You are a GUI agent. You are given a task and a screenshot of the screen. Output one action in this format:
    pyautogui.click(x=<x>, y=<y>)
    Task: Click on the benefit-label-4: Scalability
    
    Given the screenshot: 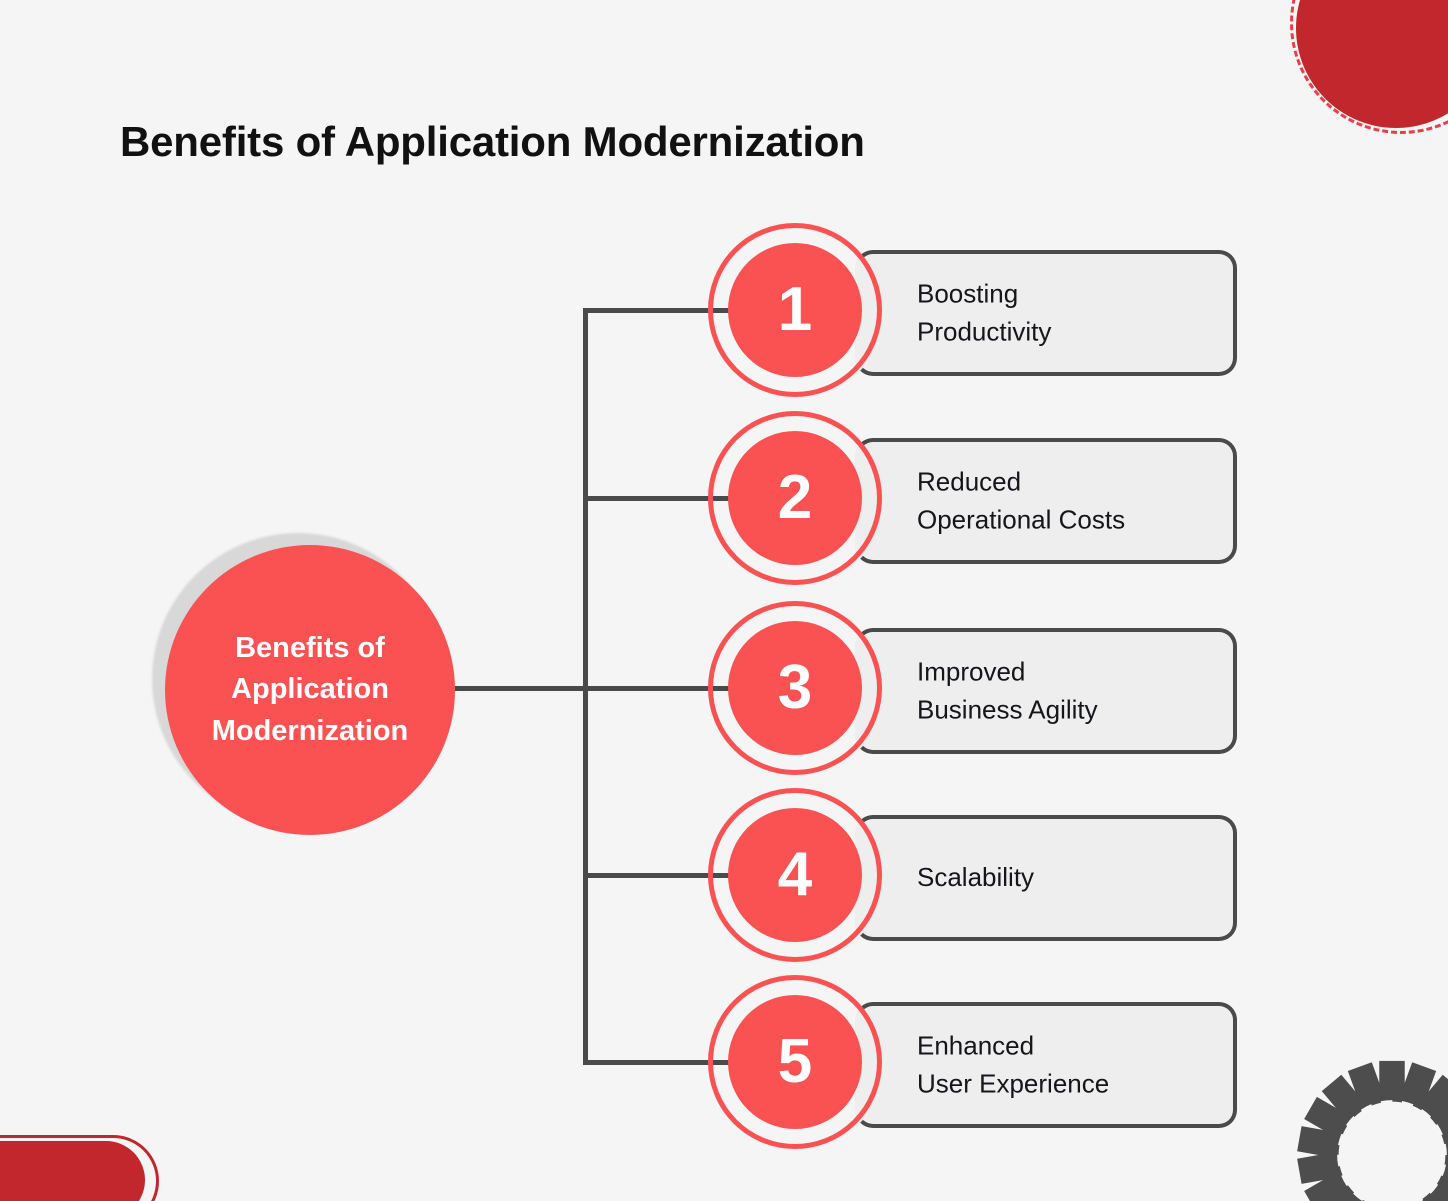 What is the action you would take?
    pyautogui.click(x=976, y=877)
    